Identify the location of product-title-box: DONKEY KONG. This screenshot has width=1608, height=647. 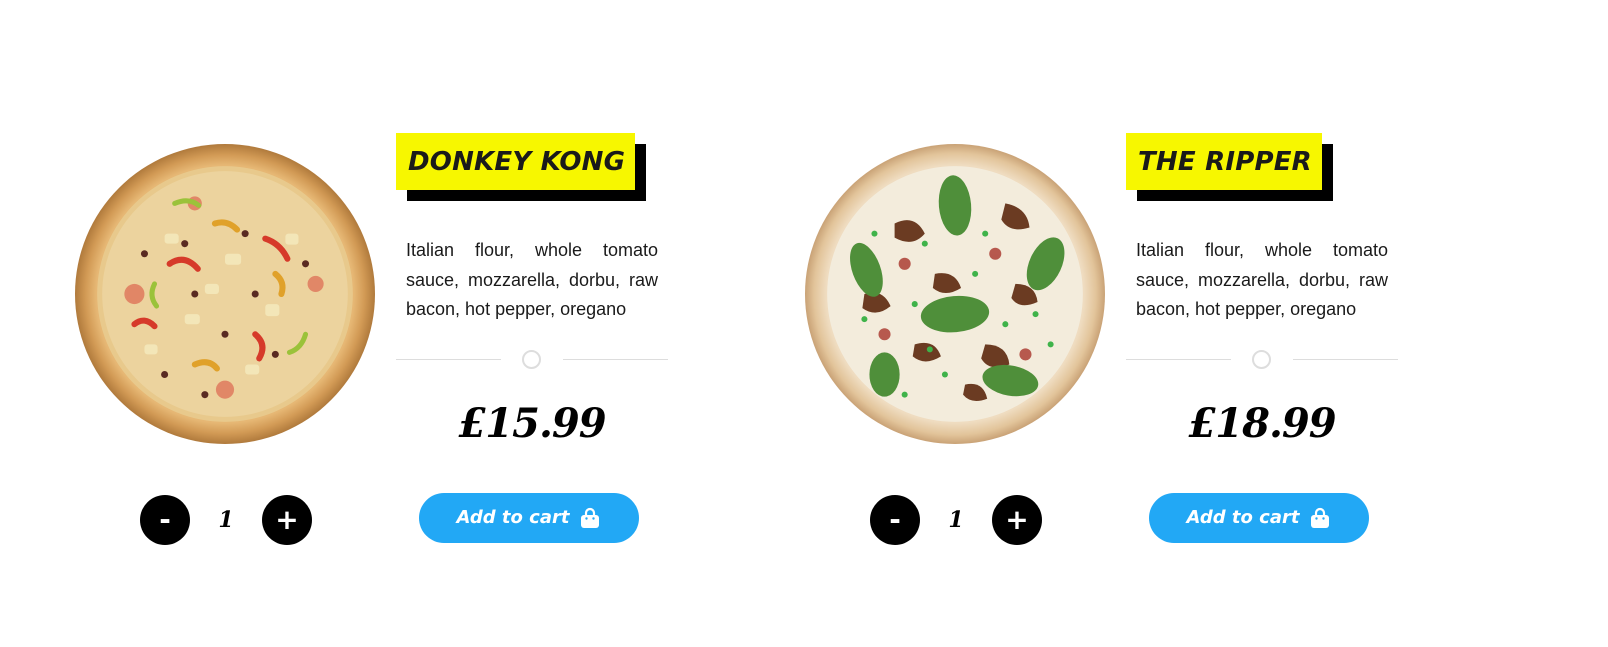
(521, 167).